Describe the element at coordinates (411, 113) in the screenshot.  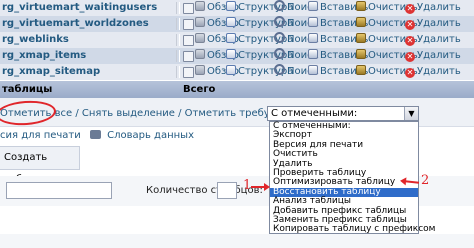
I see `chevron-down-icon: ▼` at that location.